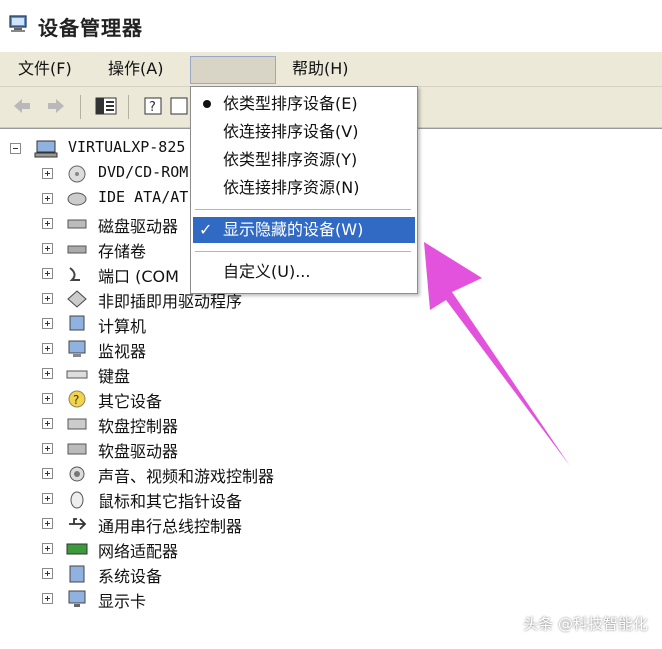 The image size is (662, 649). Describe the element at coordinates (143, 172) in the screenshot. I see `tree-item-label: DVD/CD-ROM` at that location.